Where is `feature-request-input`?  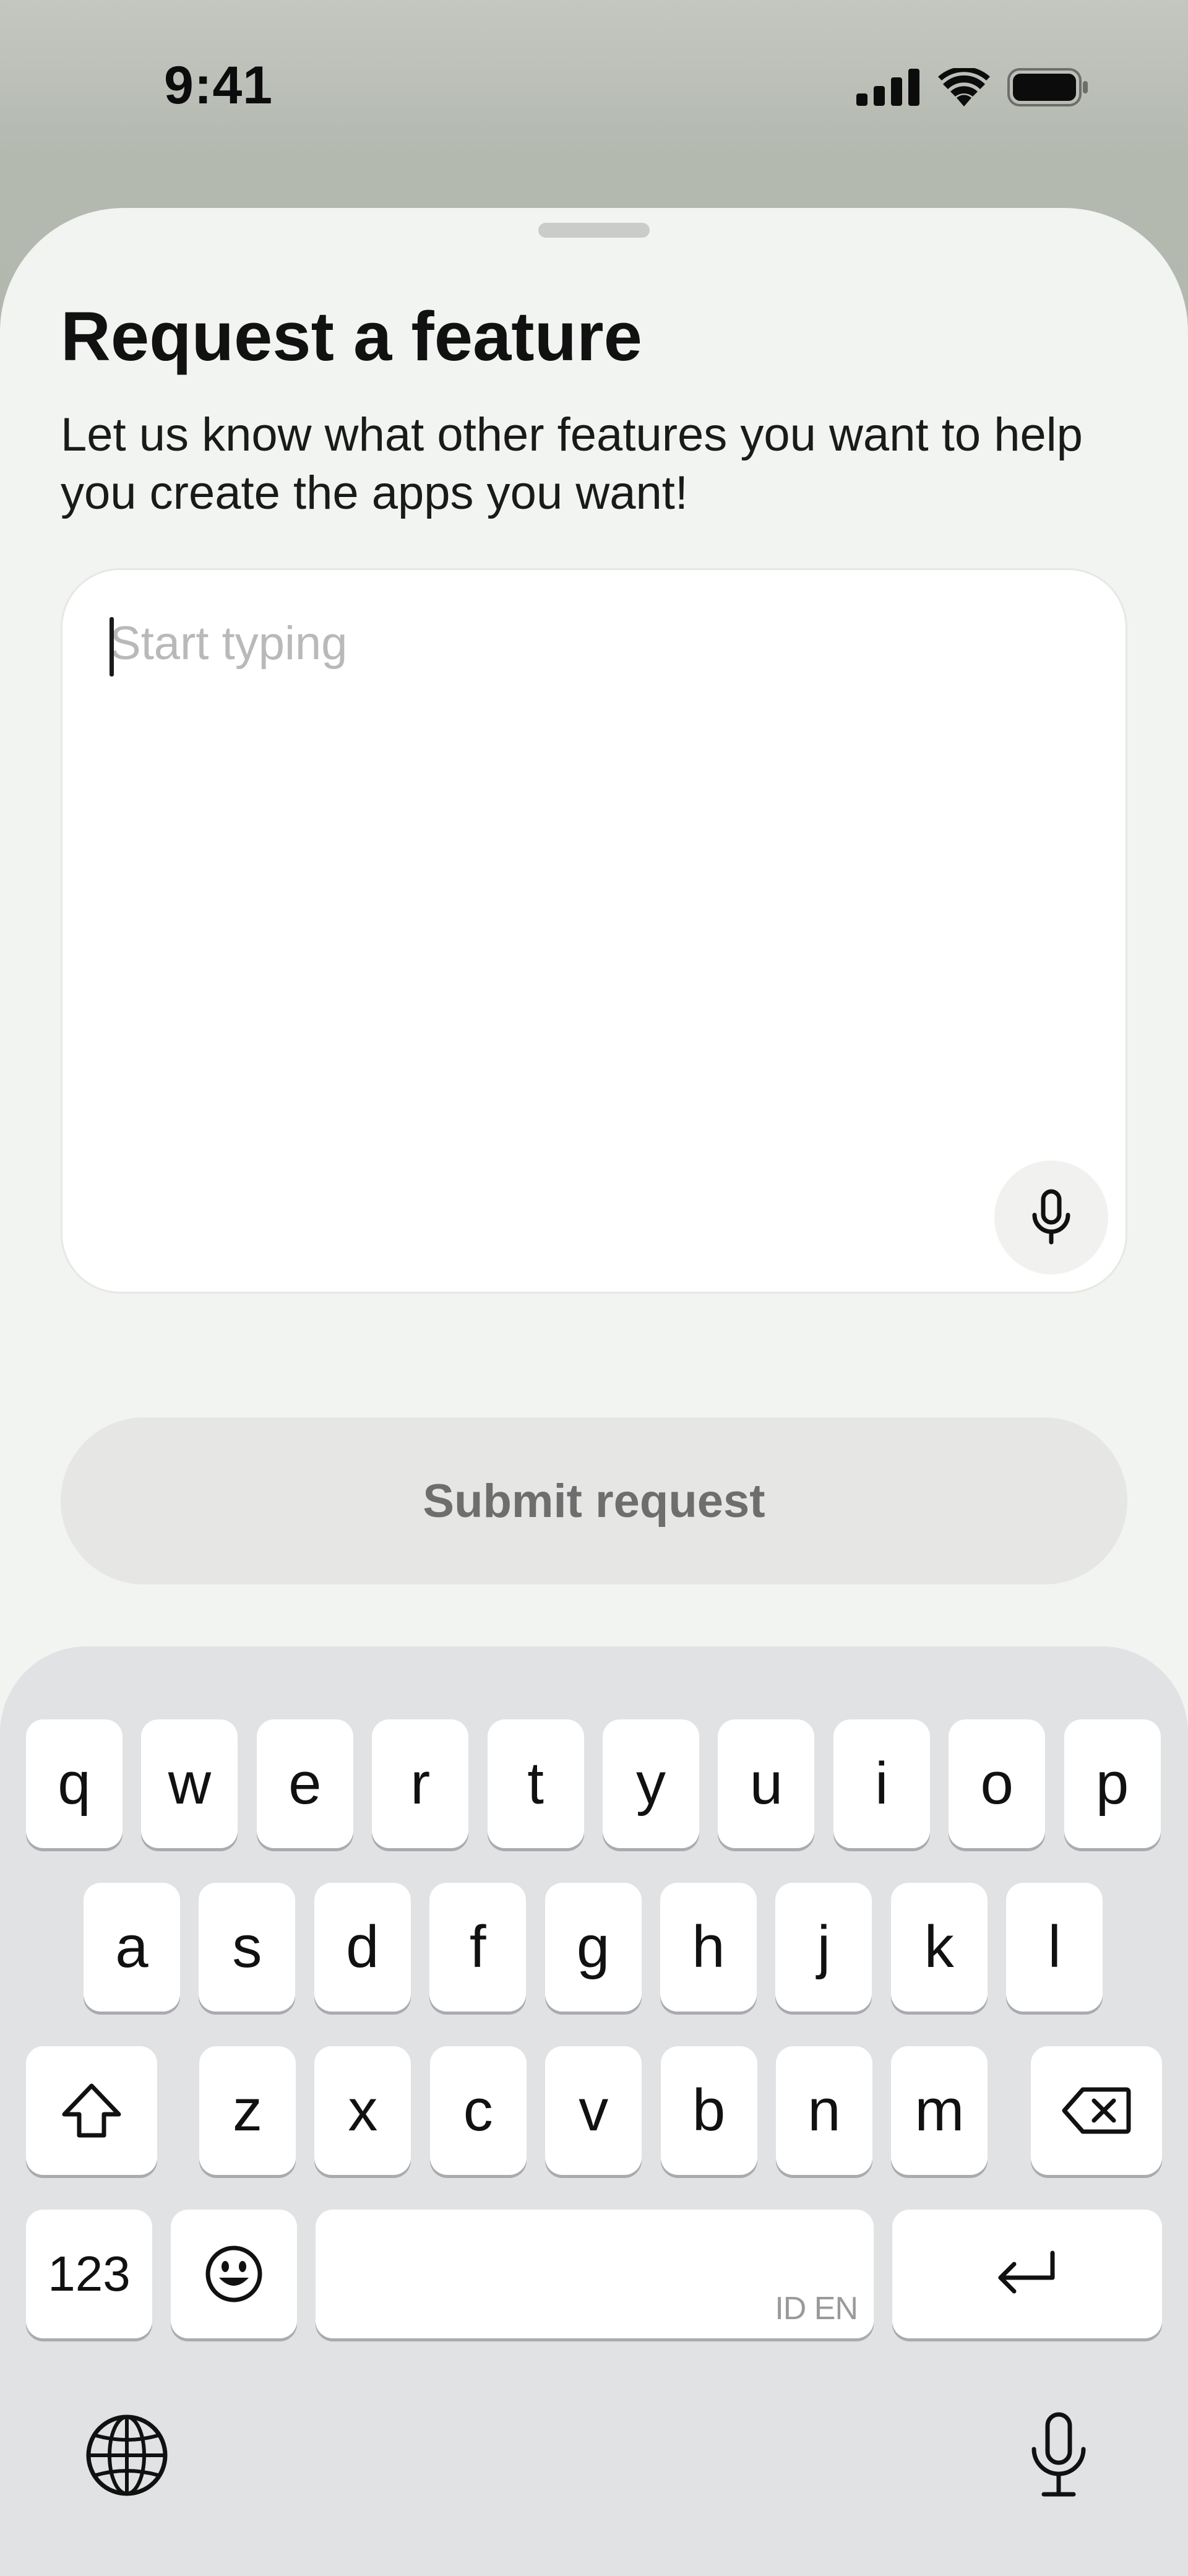
feature-request-input is located at coordinates (592, 643).